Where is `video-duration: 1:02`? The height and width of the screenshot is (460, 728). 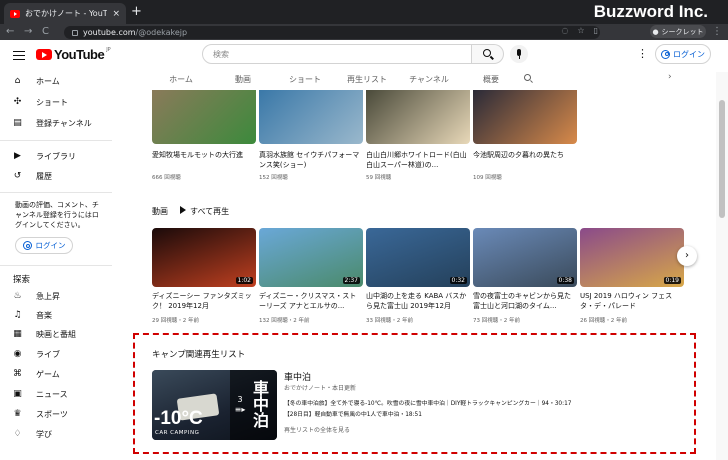
video-duration: 1:02 is located at coordinates (244, 280).